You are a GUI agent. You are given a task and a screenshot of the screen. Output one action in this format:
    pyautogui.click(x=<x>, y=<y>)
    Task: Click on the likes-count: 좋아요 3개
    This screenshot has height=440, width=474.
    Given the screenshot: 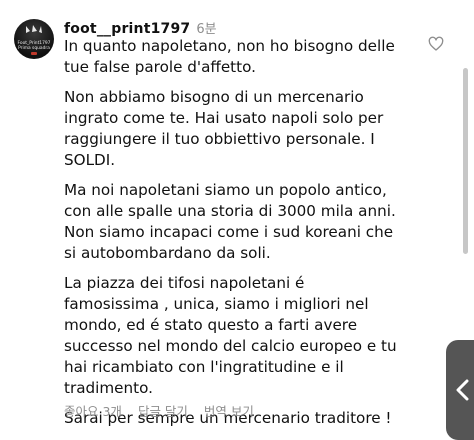 What is the action you would take?
    pyautogui.click(x=93, y=410)
    